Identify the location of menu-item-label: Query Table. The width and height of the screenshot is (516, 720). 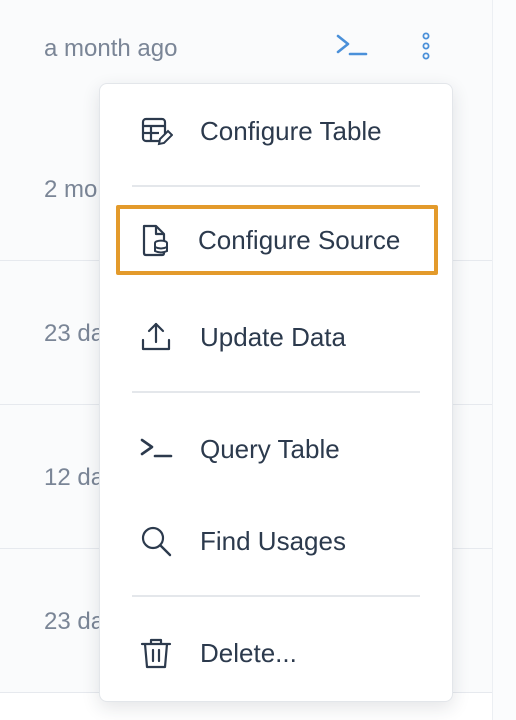
(270, 448).